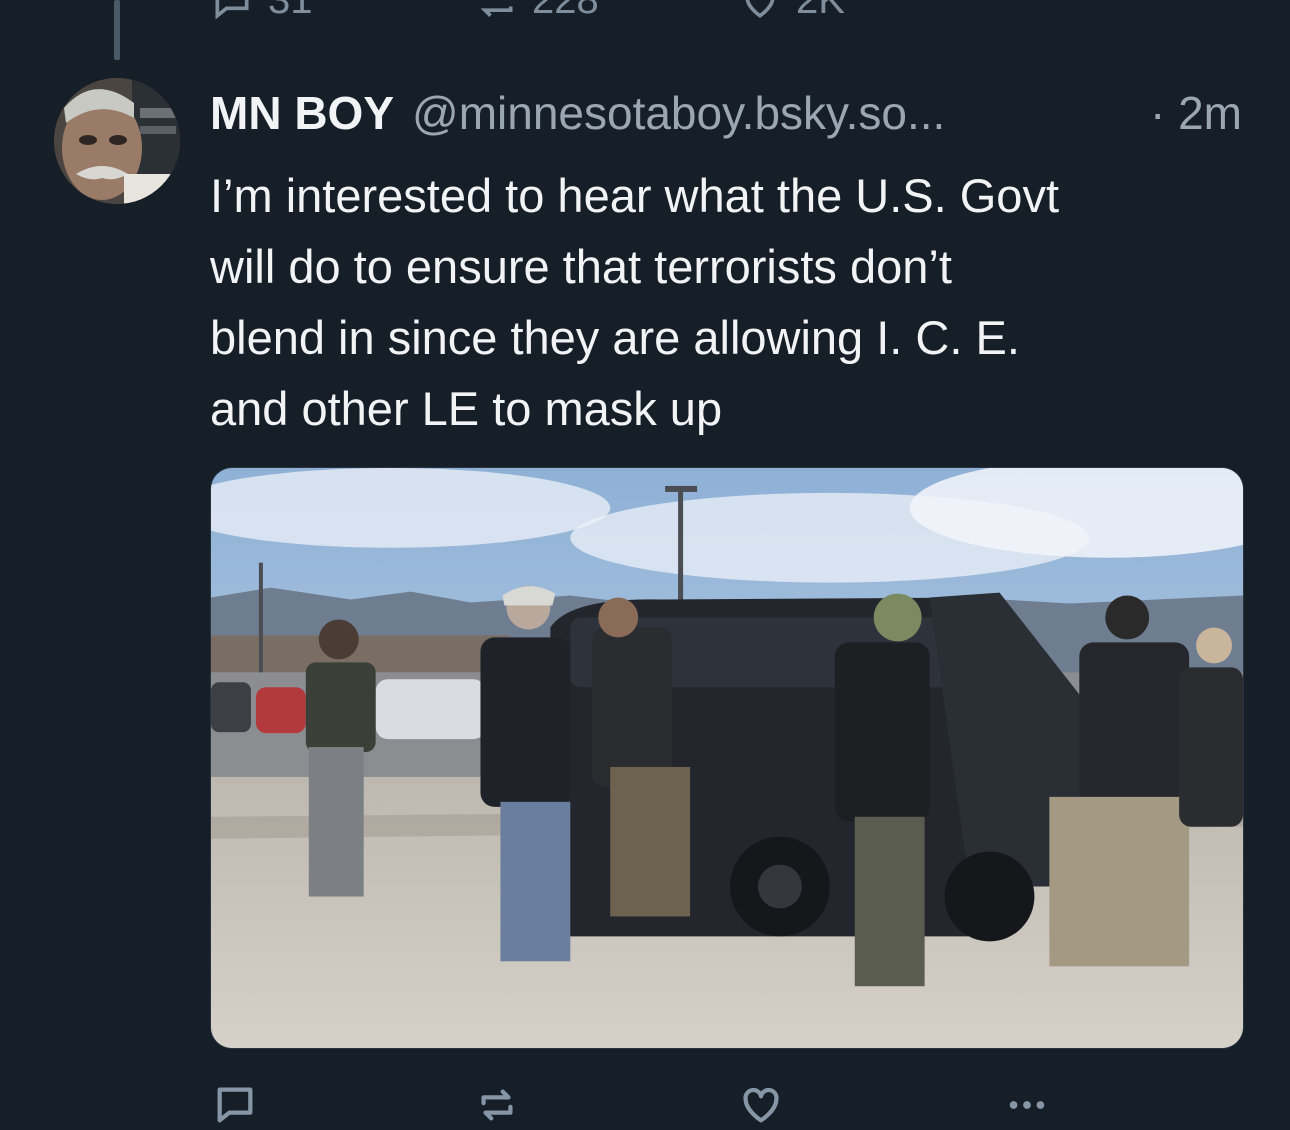 The width and height of the screenshot is (1290, 1130). I want to click on post-header: MN BOY @minnesotaboy.bsky.so... · 2m, so click(726, 116).